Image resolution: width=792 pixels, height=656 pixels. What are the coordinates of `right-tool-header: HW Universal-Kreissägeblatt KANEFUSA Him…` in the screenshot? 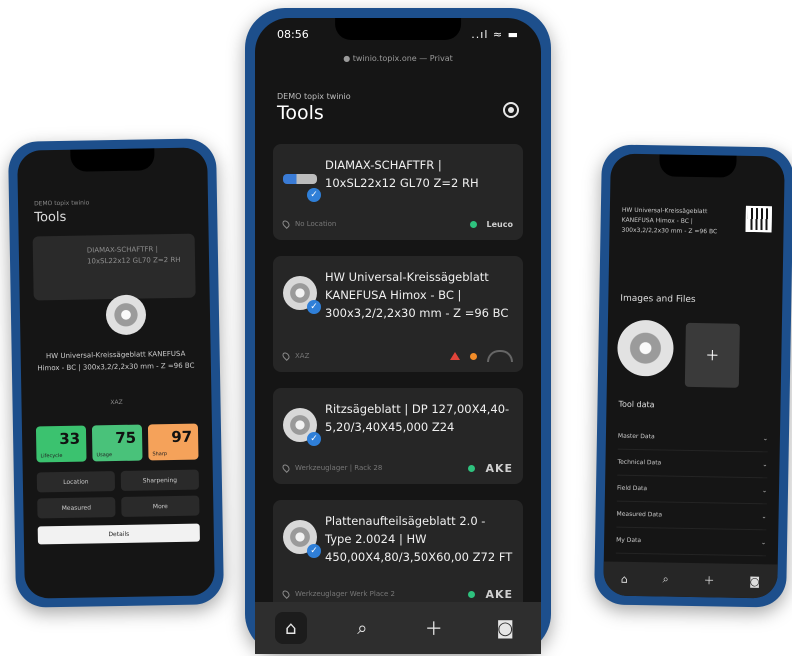 It's located at (669, 221).